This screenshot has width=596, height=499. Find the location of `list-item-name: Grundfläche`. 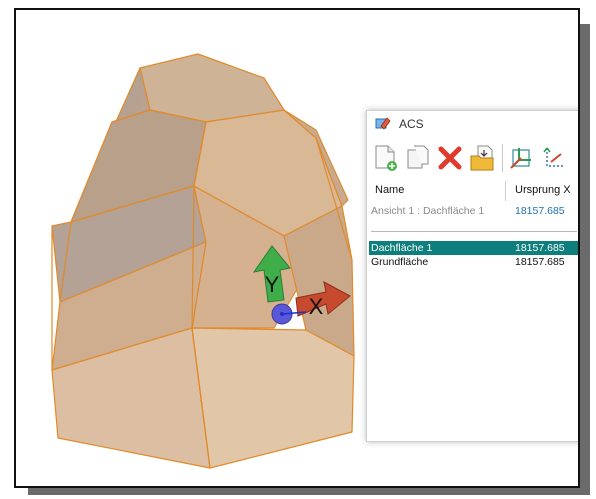

list-item-name: Grundfläche is located at coordinates (400, 262).